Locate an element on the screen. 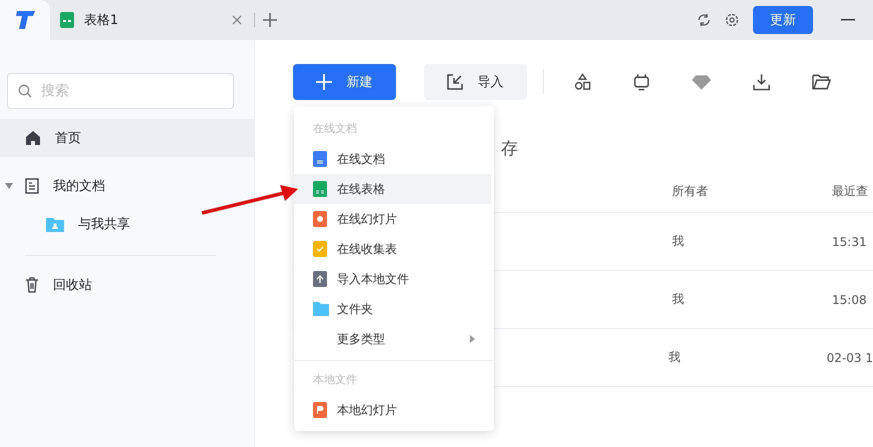 Image resolution: width=873 pixels, height=447 pixels. expand-caret-icon is located at coordinates (9, 186).